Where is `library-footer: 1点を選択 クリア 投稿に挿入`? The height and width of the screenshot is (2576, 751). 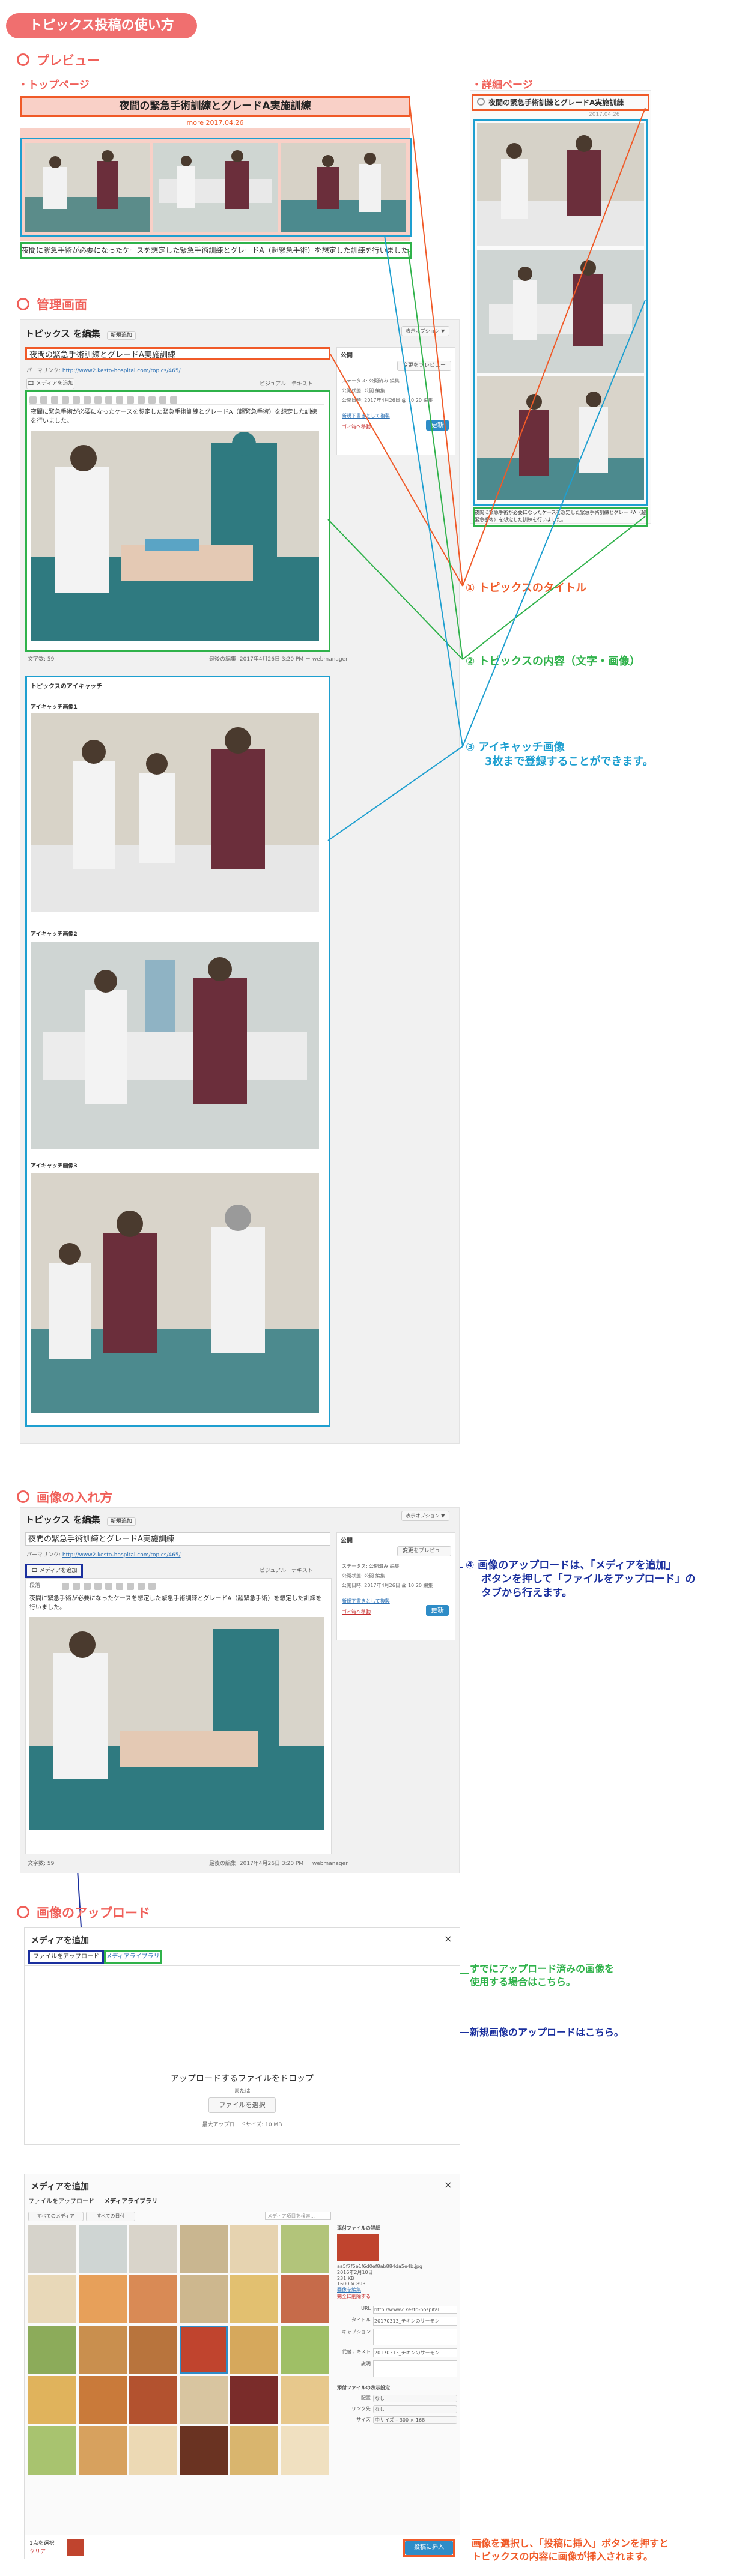 library-footer: 1点を選択 クリア 投稿に挿入 is located at coordinates (242, 2547).